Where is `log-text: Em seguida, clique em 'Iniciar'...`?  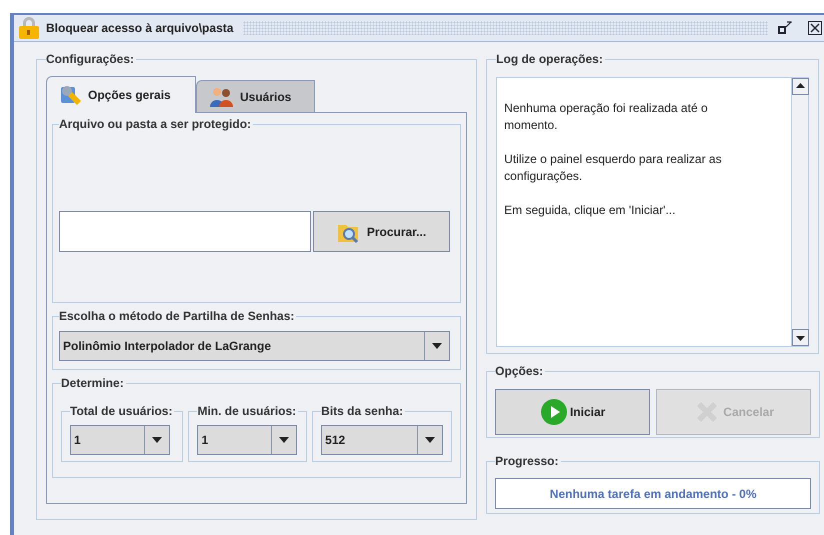 log-text: Em seguida, clique em 'Iniciar'... is located at coordinates (590, 210).